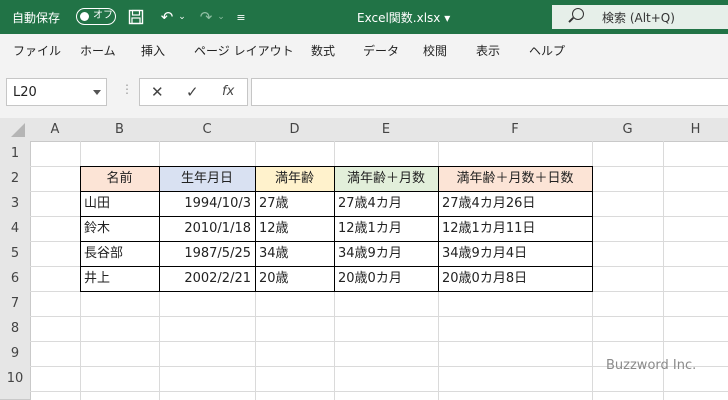 The width and height of the screenshot is (728, 400). Describe the element at coordinates (295, 130) in the screenshot. I see `column-header-d: D` at that location.